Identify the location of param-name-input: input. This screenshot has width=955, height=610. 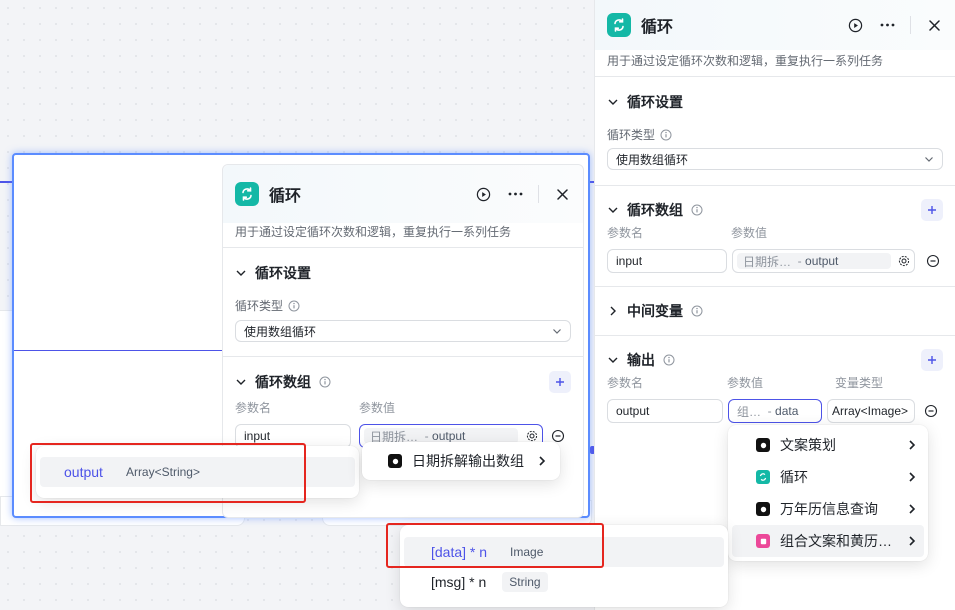
(667, 261).